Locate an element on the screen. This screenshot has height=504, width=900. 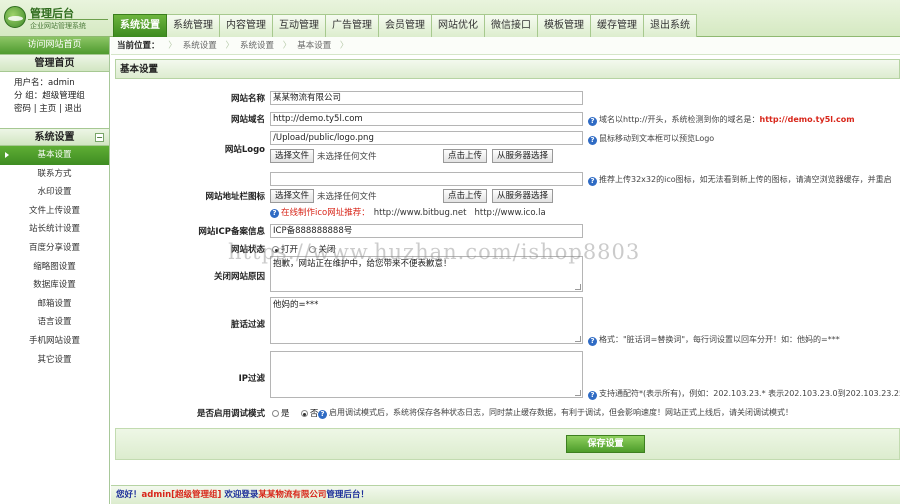
domain-input: http://demo.ty5l.com is located at coordinates (426, 119).